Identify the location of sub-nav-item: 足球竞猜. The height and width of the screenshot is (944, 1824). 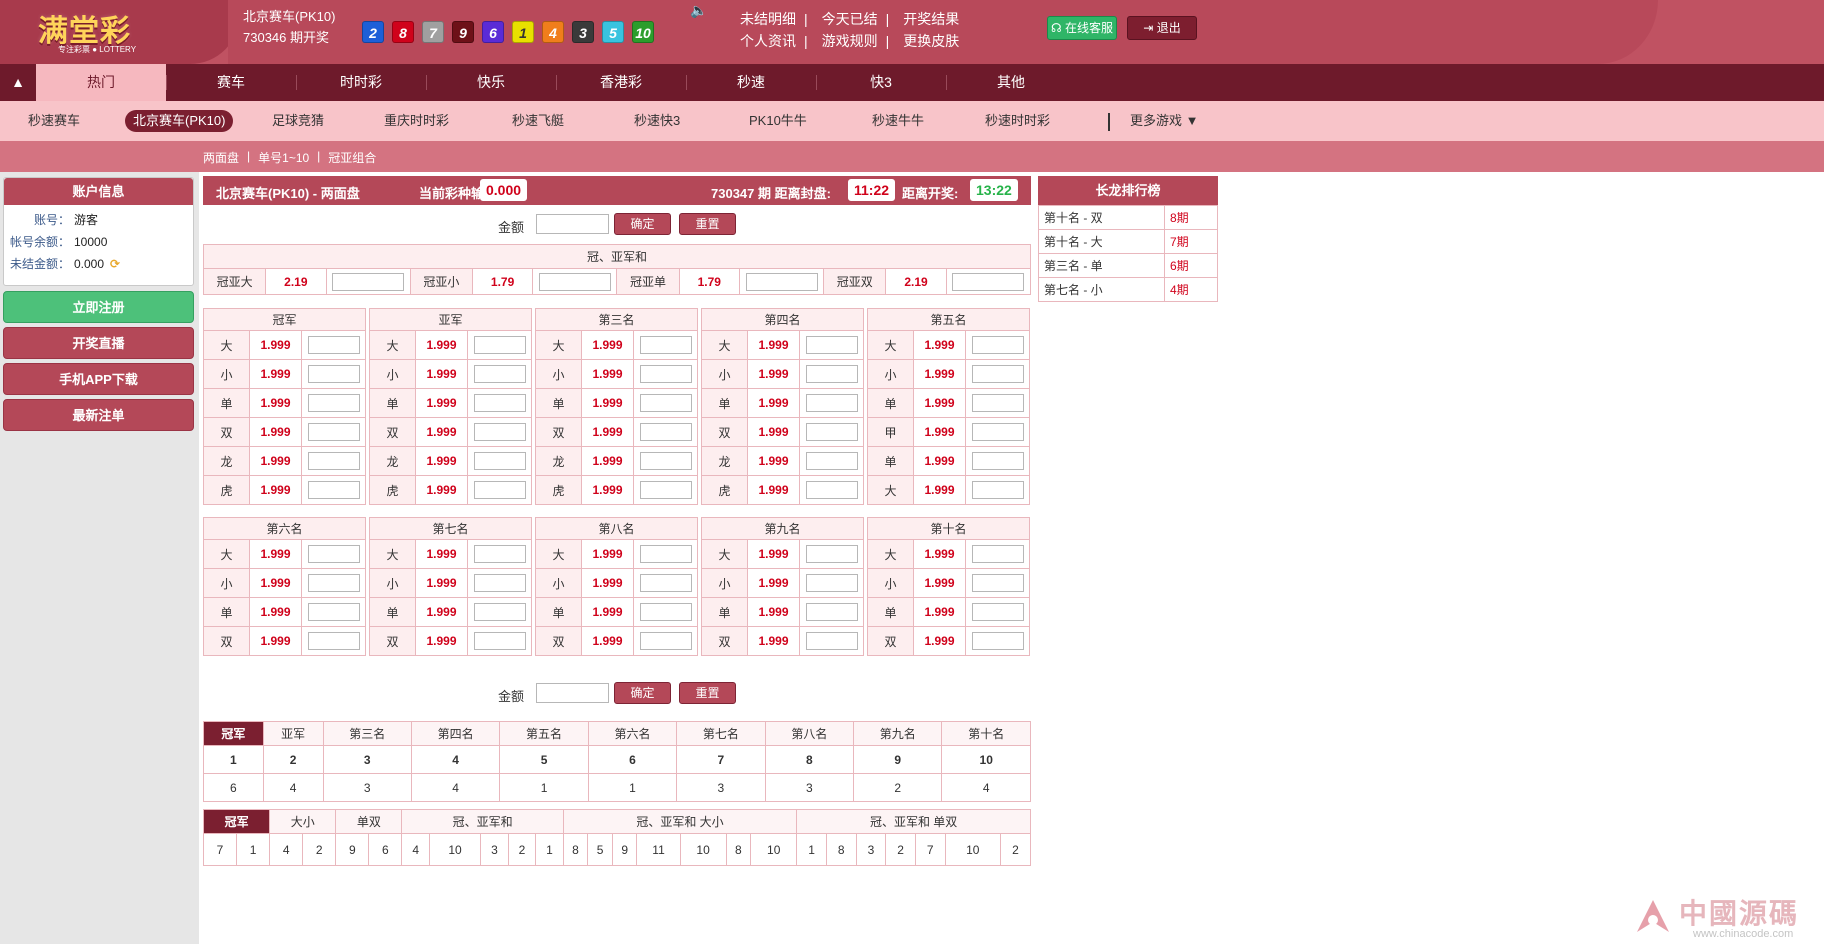
(298, 121).